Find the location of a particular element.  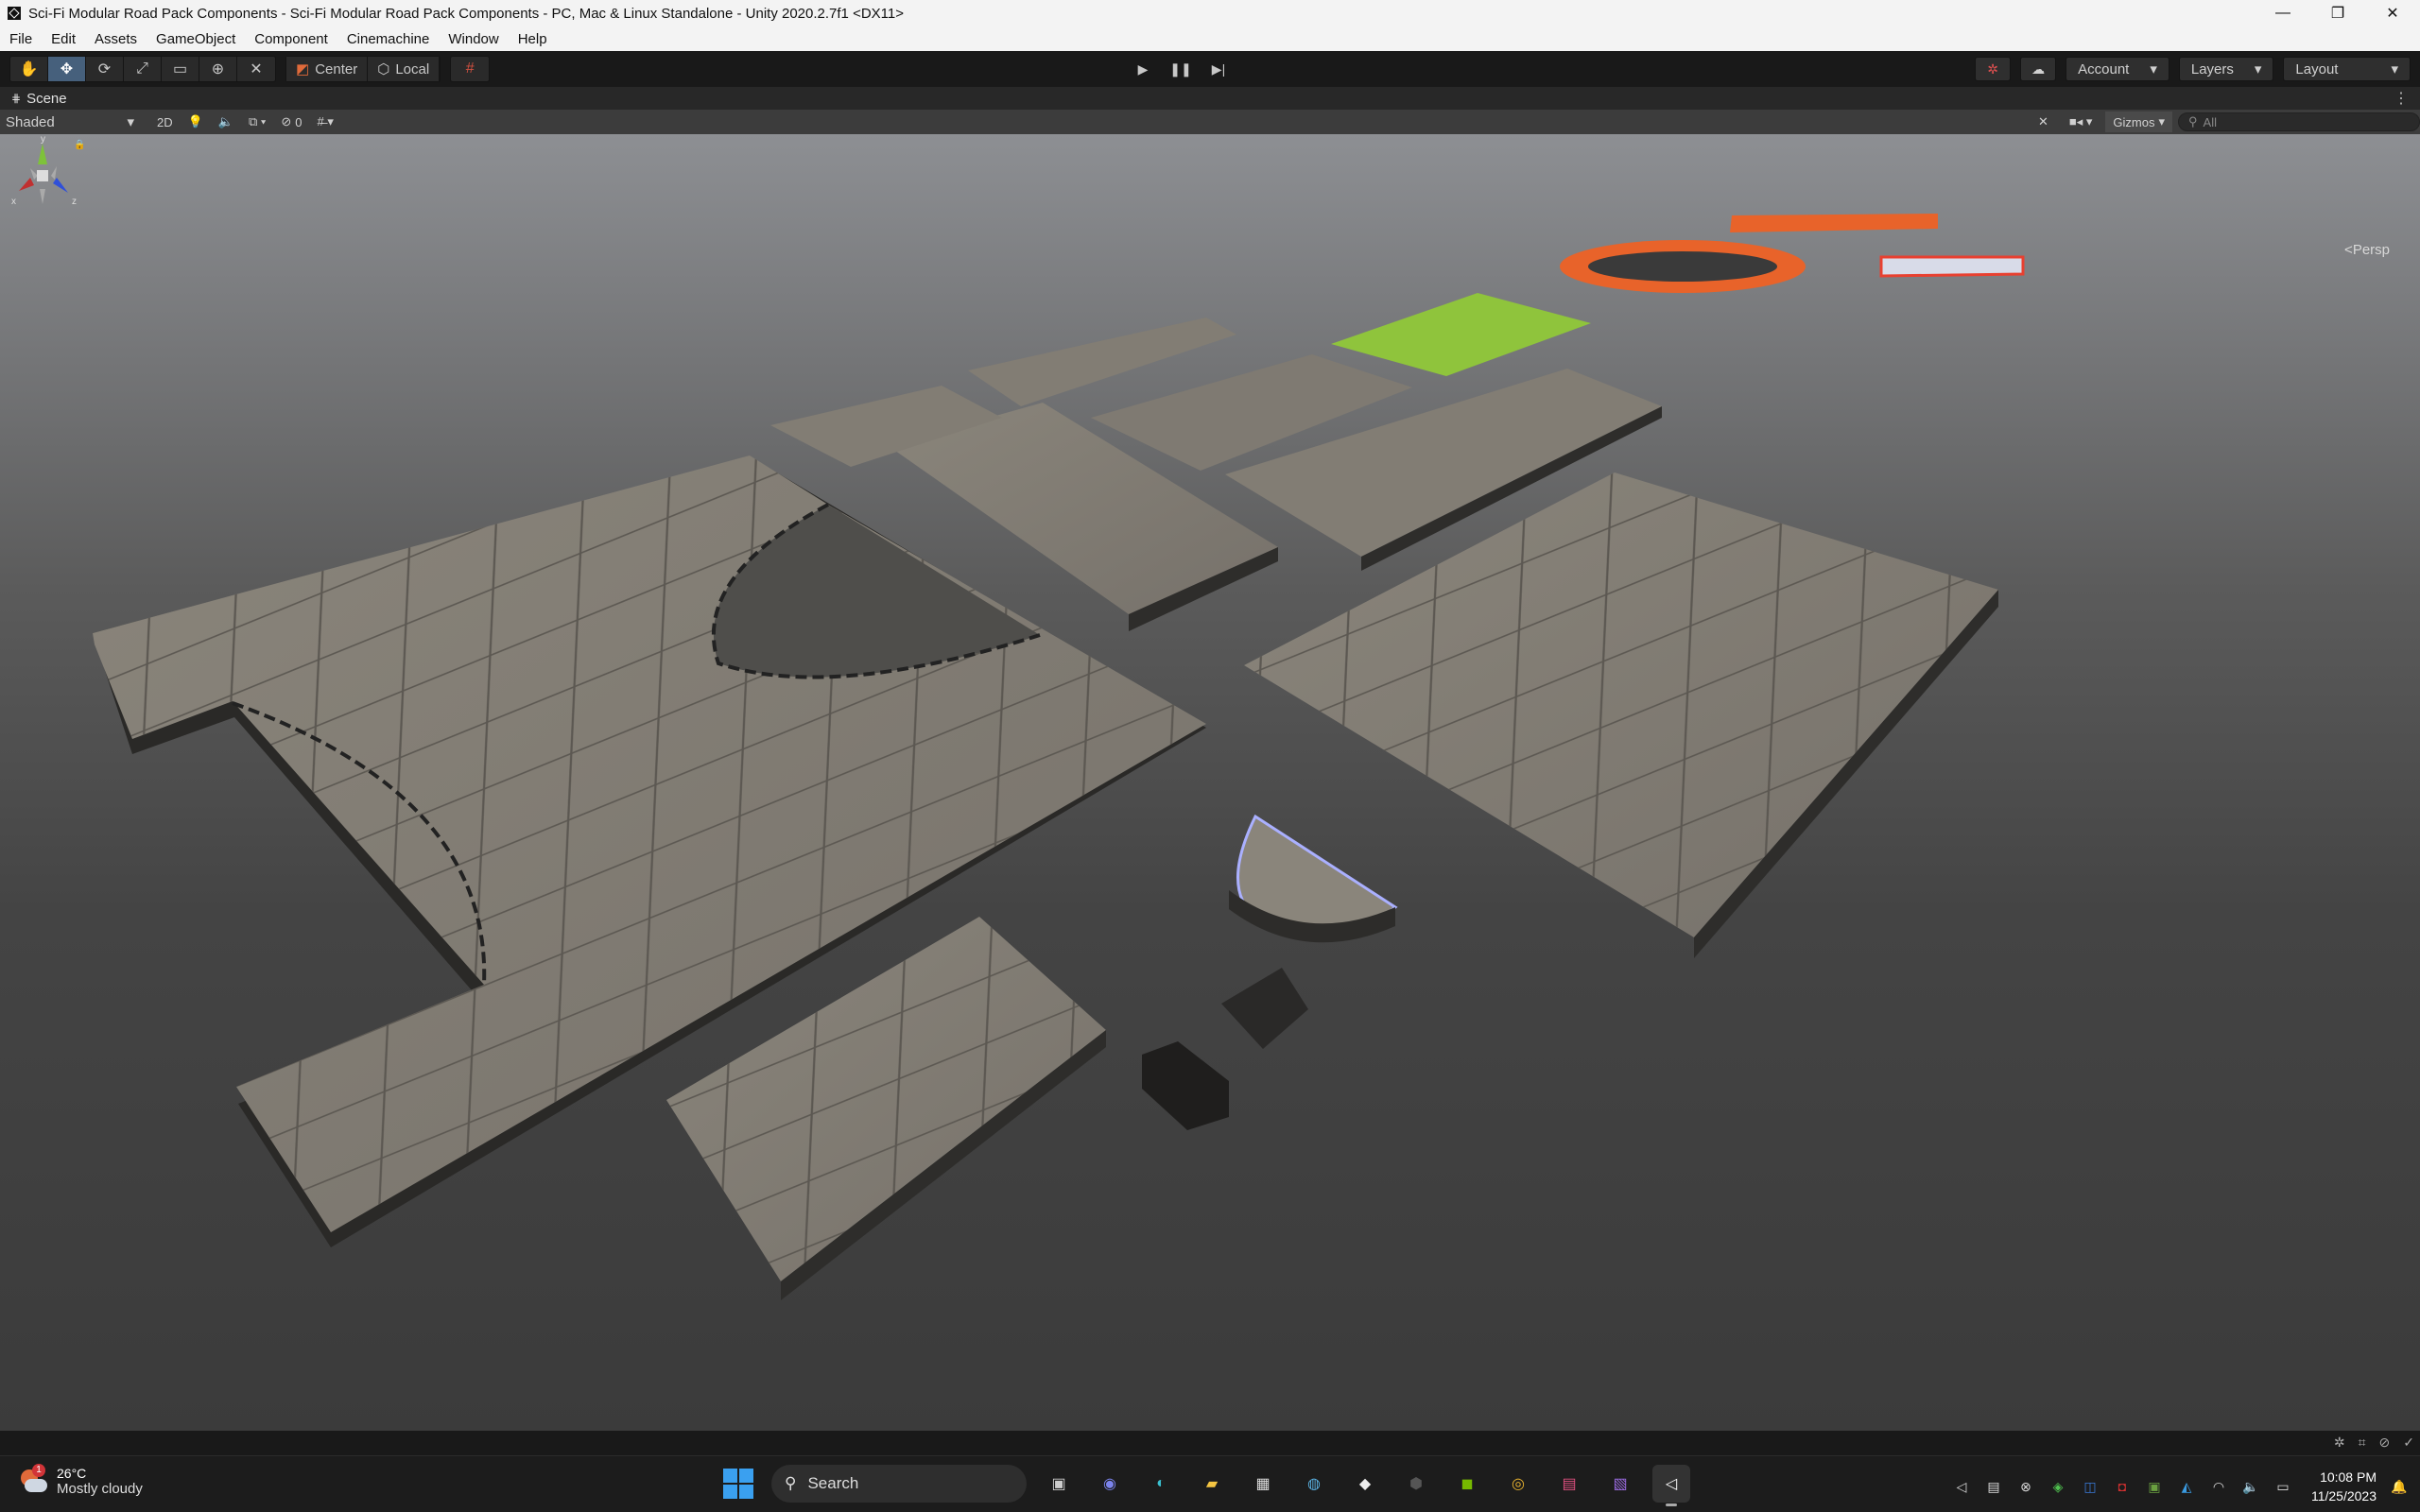

windows-start-icon is located at coordinates (738, 1483).